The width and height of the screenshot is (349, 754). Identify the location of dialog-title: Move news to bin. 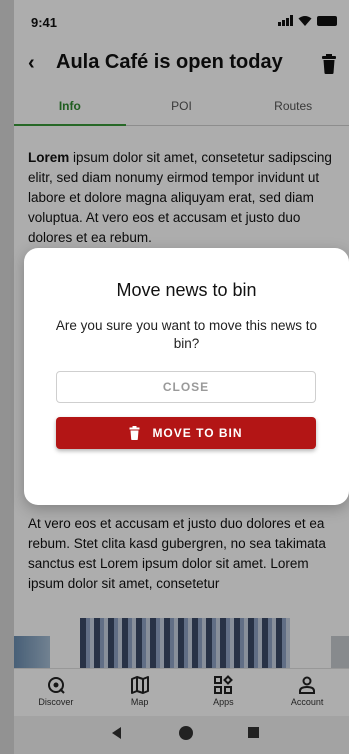
(186, 290).